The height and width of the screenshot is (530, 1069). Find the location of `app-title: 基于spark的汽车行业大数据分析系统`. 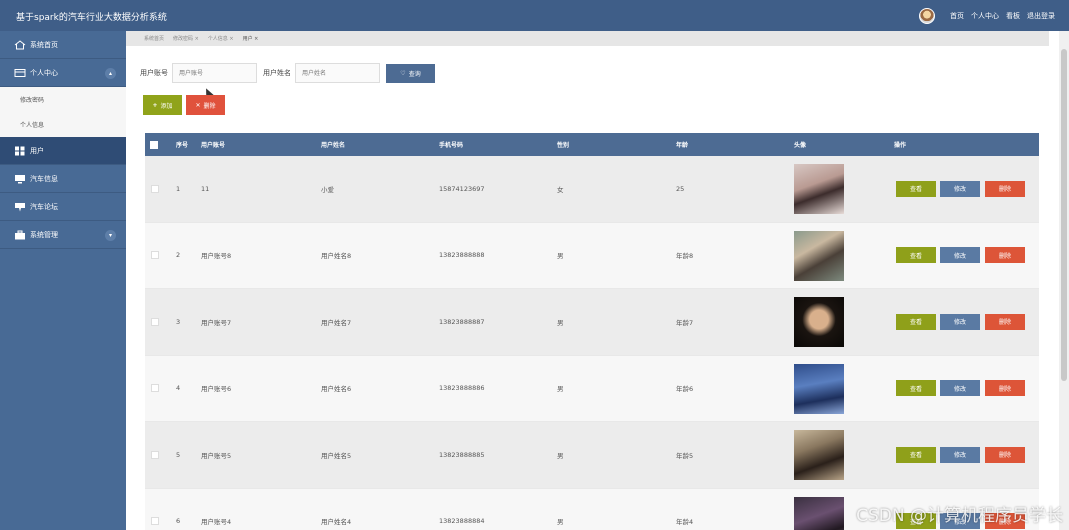

app-title: 基于spark的汽车行业大数据分析系统 is located at coordinates (91, 18).